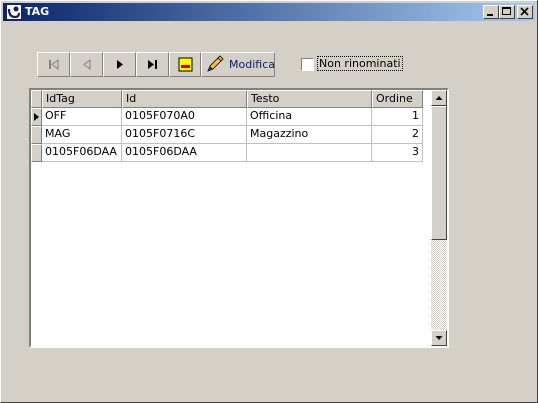  Describe the element at coordinates (215, 63) in the screenshot. I see `pencil-icon` at that location.